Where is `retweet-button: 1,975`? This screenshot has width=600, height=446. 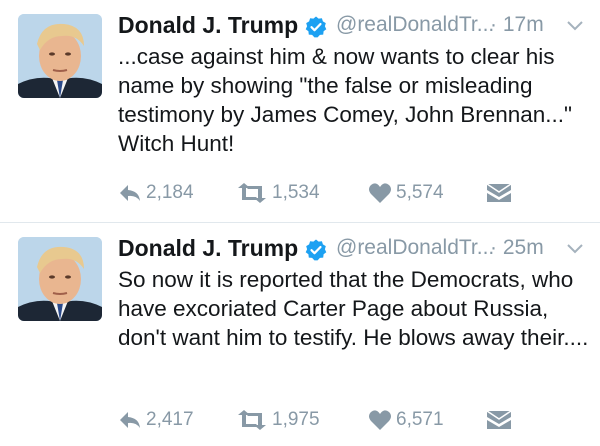
retweet-button: 1,975 is located at coordinates (278, 420).